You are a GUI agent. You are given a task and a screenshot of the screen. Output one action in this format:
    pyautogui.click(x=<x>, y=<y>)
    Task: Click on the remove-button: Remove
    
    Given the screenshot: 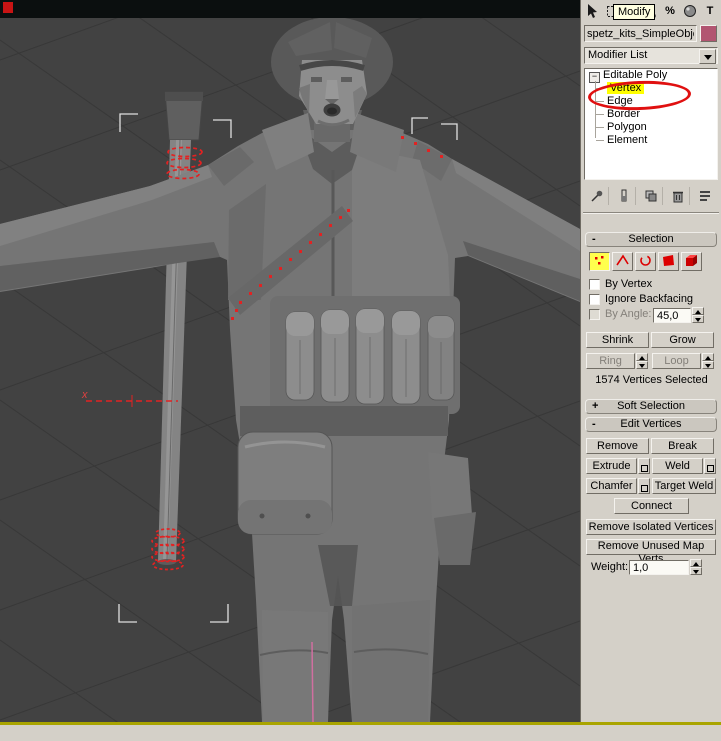 What is the action you would take?
    pyautogui.click(x=617, y=446)
    